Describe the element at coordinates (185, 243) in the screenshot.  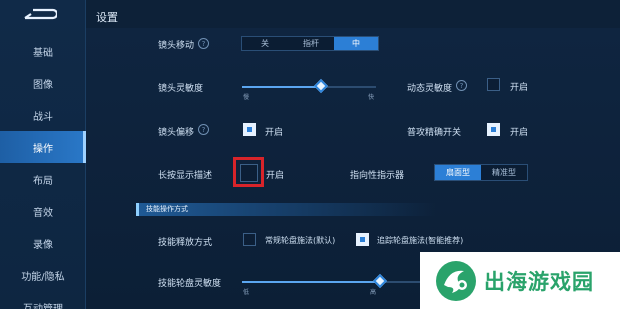
I see `skill-release-label: 技能释放方式` at that location.